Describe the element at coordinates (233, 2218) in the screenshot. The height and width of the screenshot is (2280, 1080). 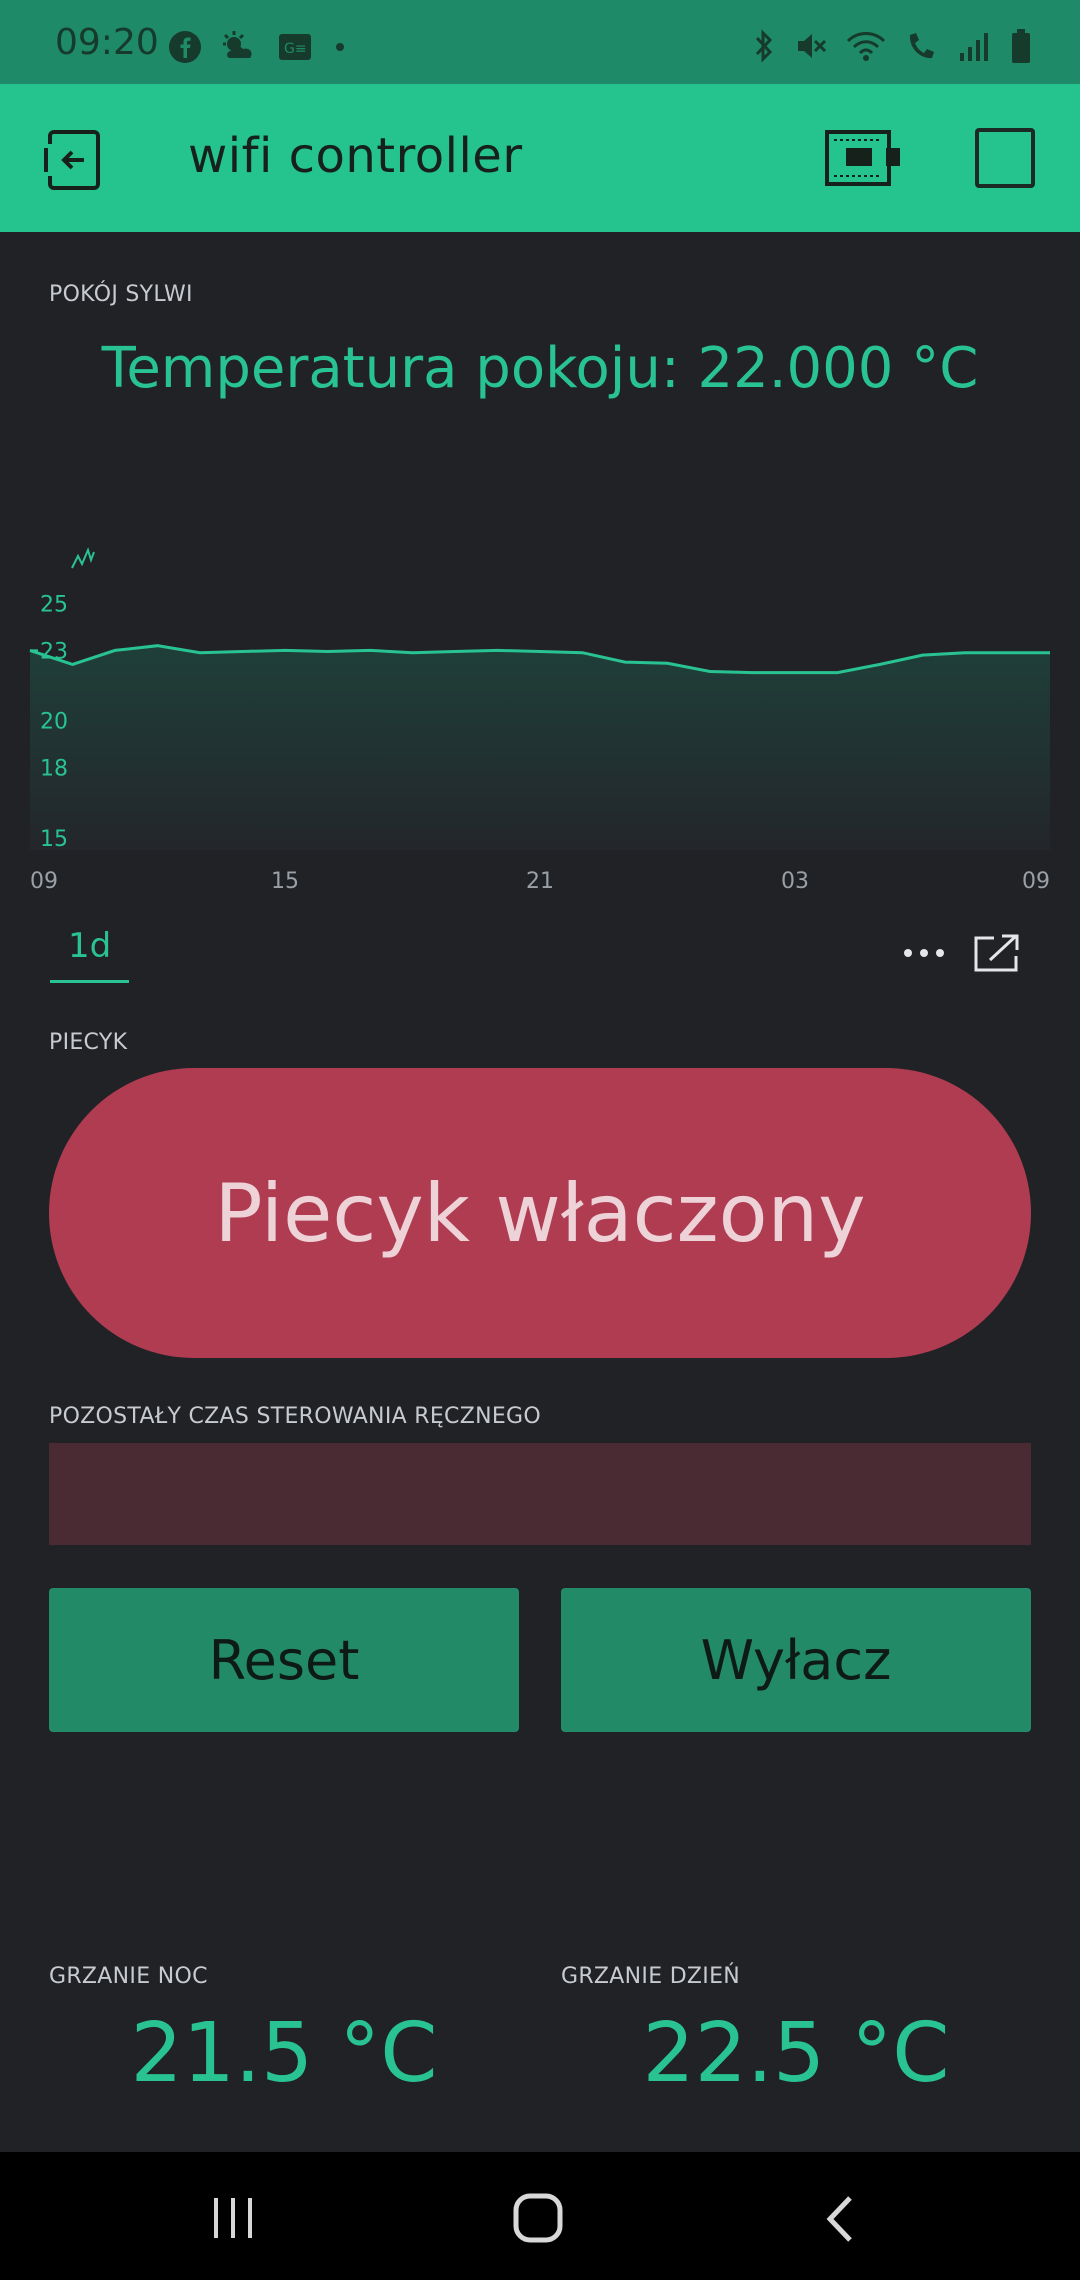
I see `recent-apps-icon` at that location.